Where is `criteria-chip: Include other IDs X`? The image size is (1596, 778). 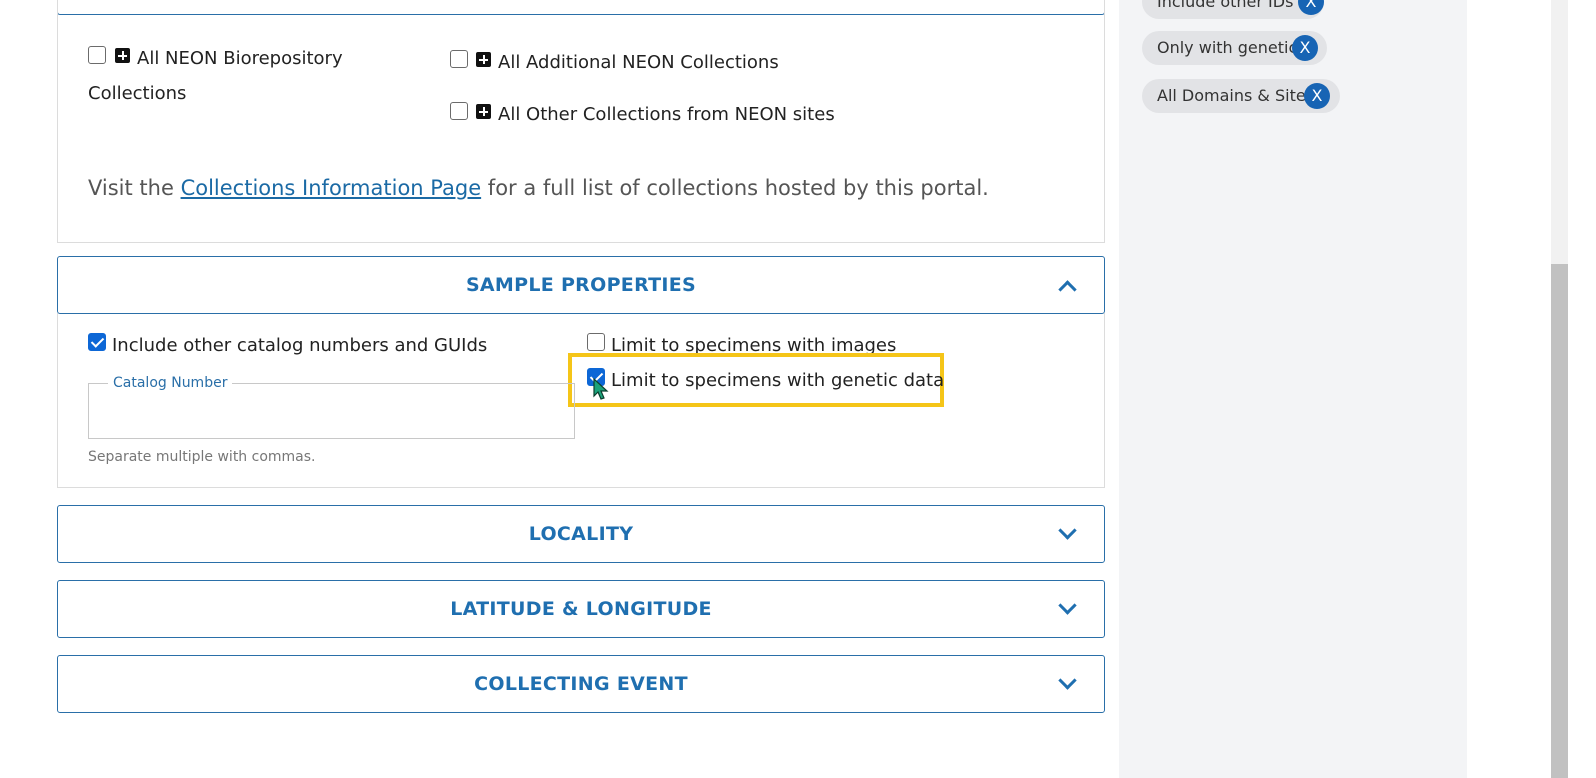 criteria-chip: Include other IDs X is located at coordinates (1233, 9).